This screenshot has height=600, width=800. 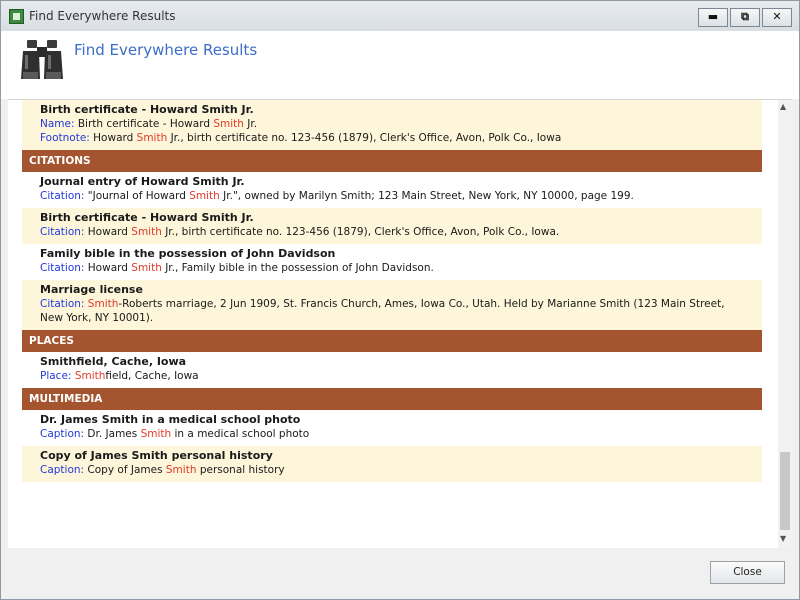 I want to click on dialog-title: Find Everywhere Results, so click(x=166, y=50).